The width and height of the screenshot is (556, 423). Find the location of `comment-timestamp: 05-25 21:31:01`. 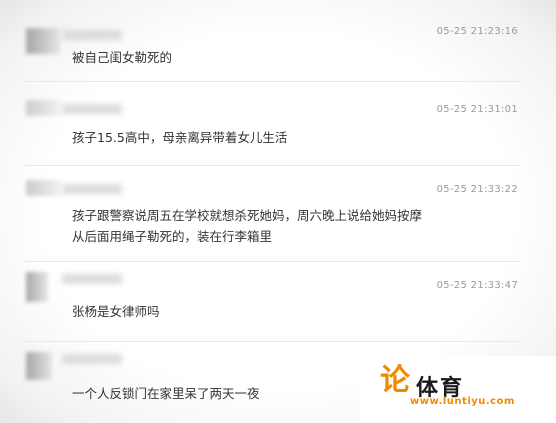

comment-timestamp: 05-25 21:31:01 is located at coordinates (477, 109).